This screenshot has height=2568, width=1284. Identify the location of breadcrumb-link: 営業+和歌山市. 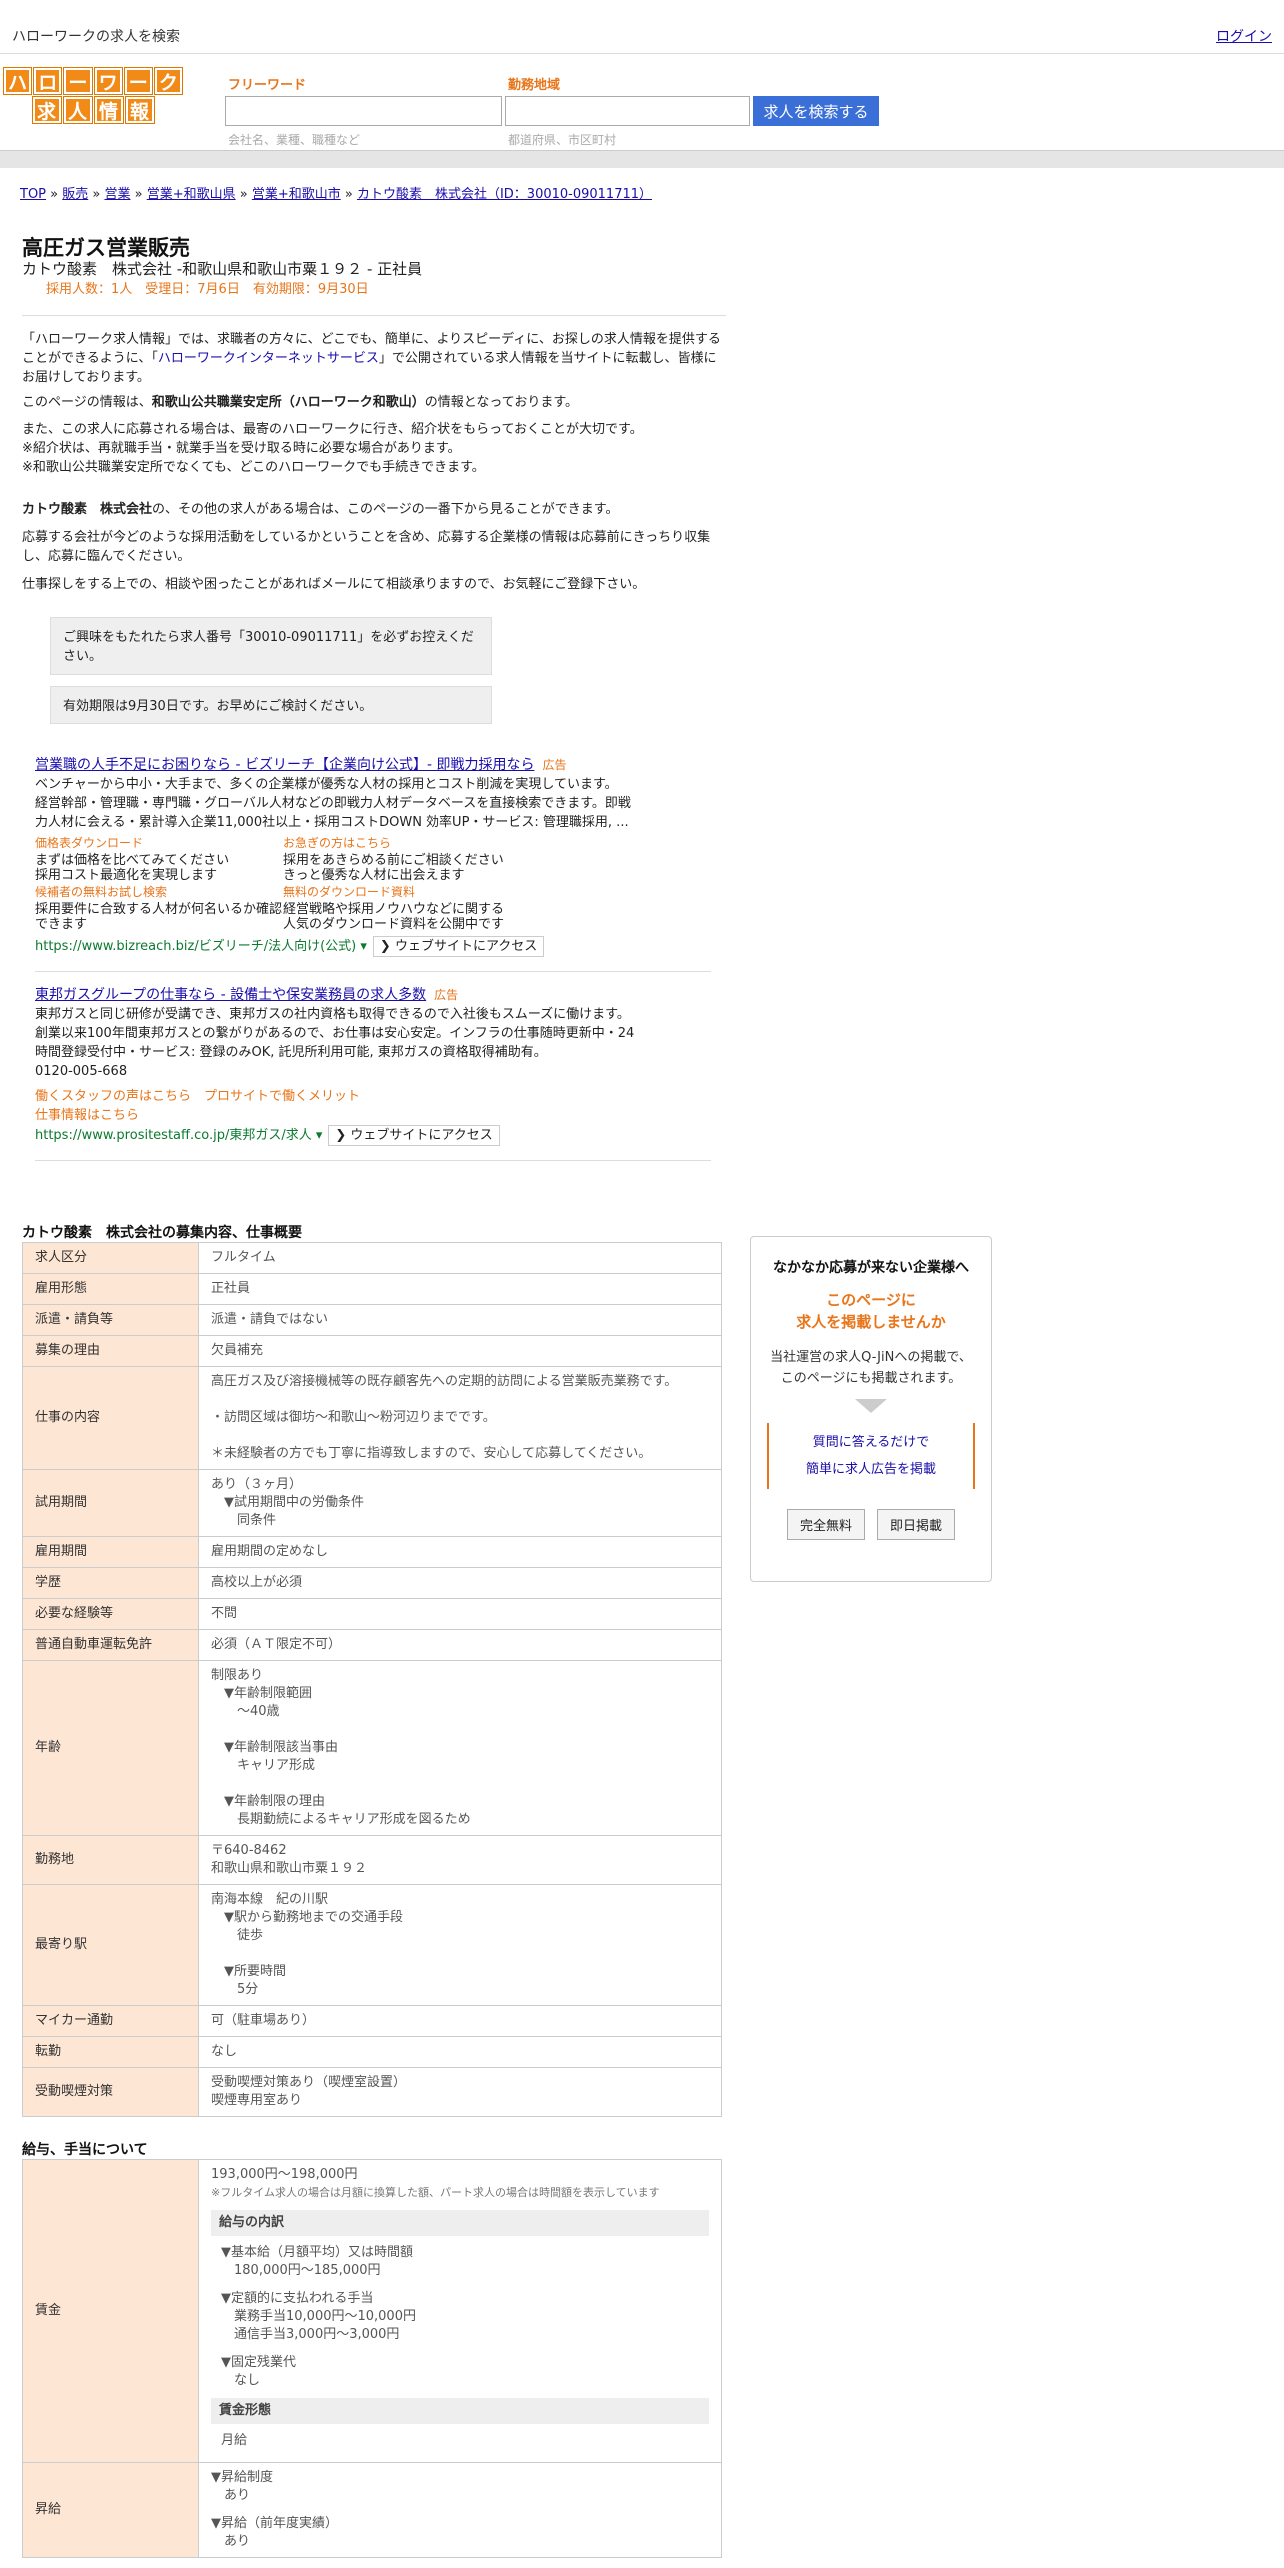
(296, 194).